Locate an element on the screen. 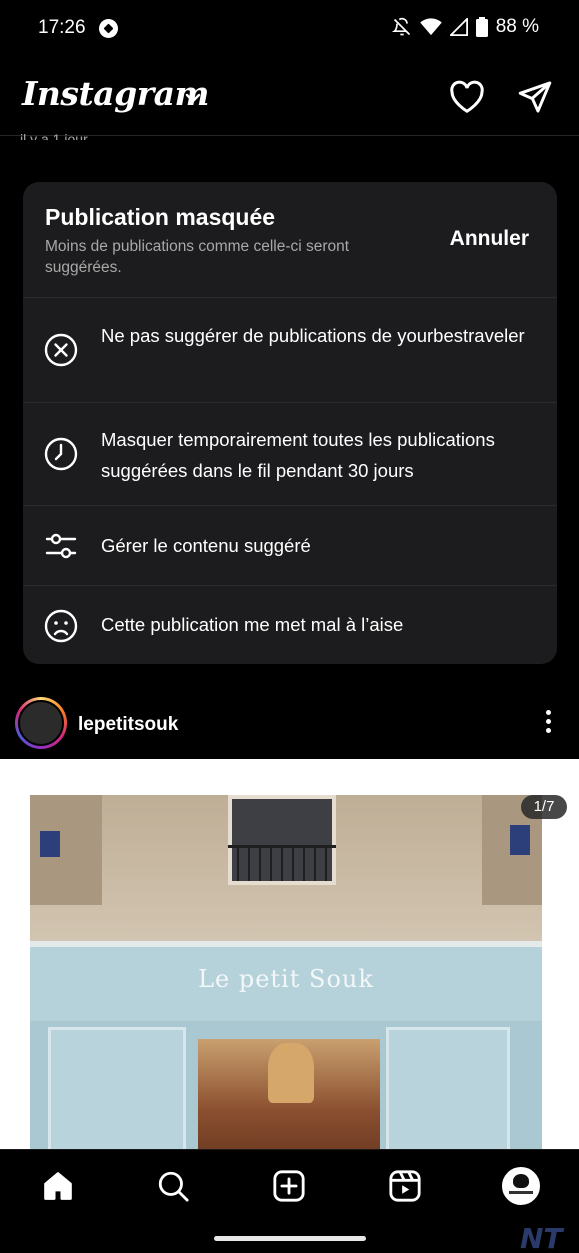 Image resolution: width=579 pixels, height=1253 pixels. wifi-icon is located at coordinates (430, 27).